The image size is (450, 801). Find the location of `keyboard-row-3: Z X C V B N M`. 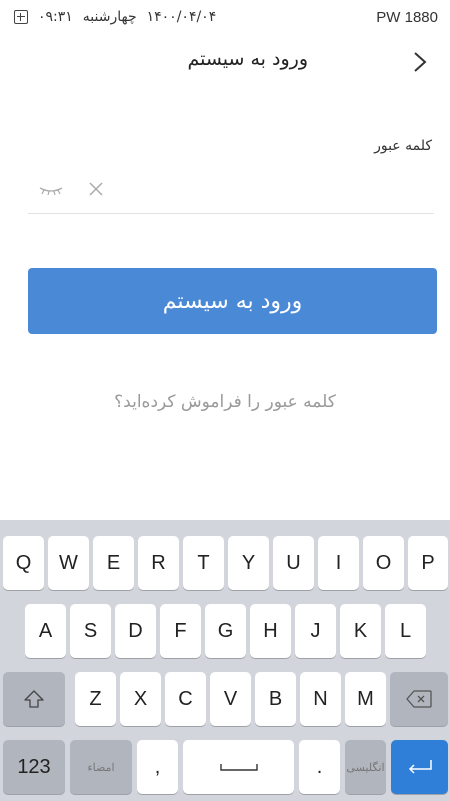

keyboard-row-3: Z X C V B N M is located at coordinates (225, 699).